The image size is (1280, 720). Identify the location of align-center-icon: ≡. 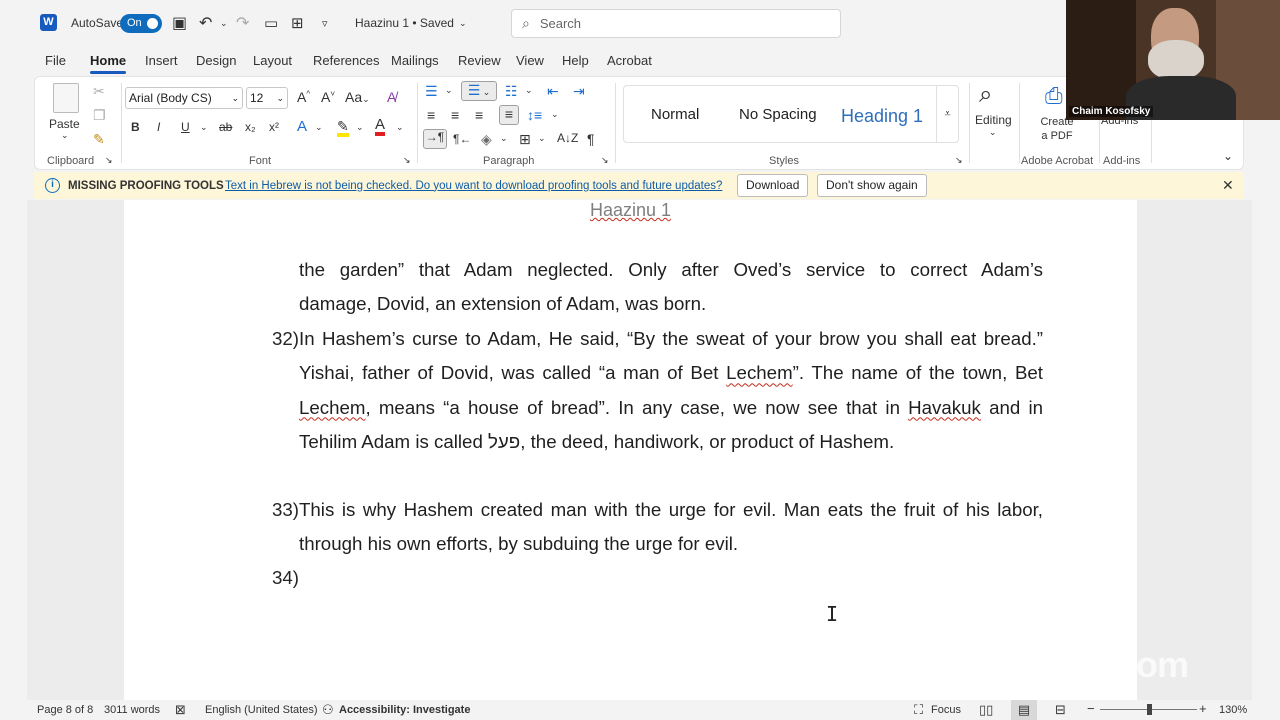
(455, 115).